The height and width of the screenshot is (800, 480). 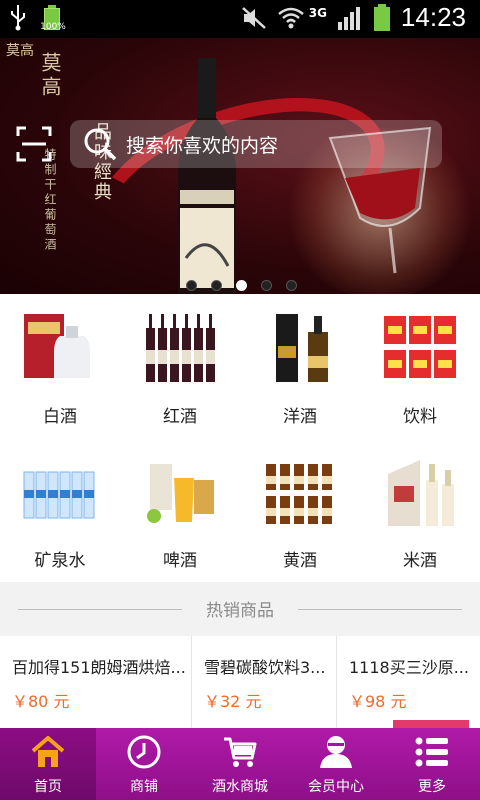 What do you see at coordinates (144, 787) in the screenshot?
I see `tab-label: 商铺` at bounding box center [144, 787].